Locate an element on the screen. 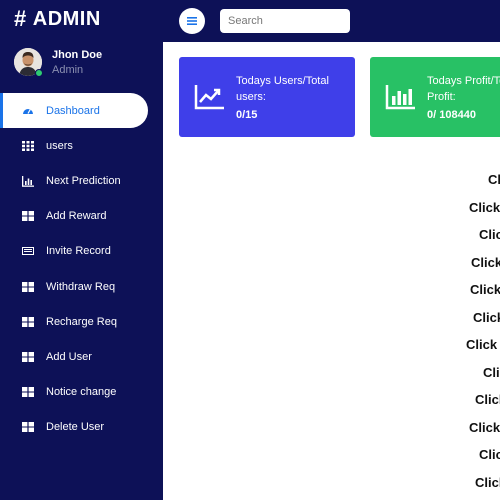  users-card-title-line1: Todays Users/Total is located at coordinates (282, 81).